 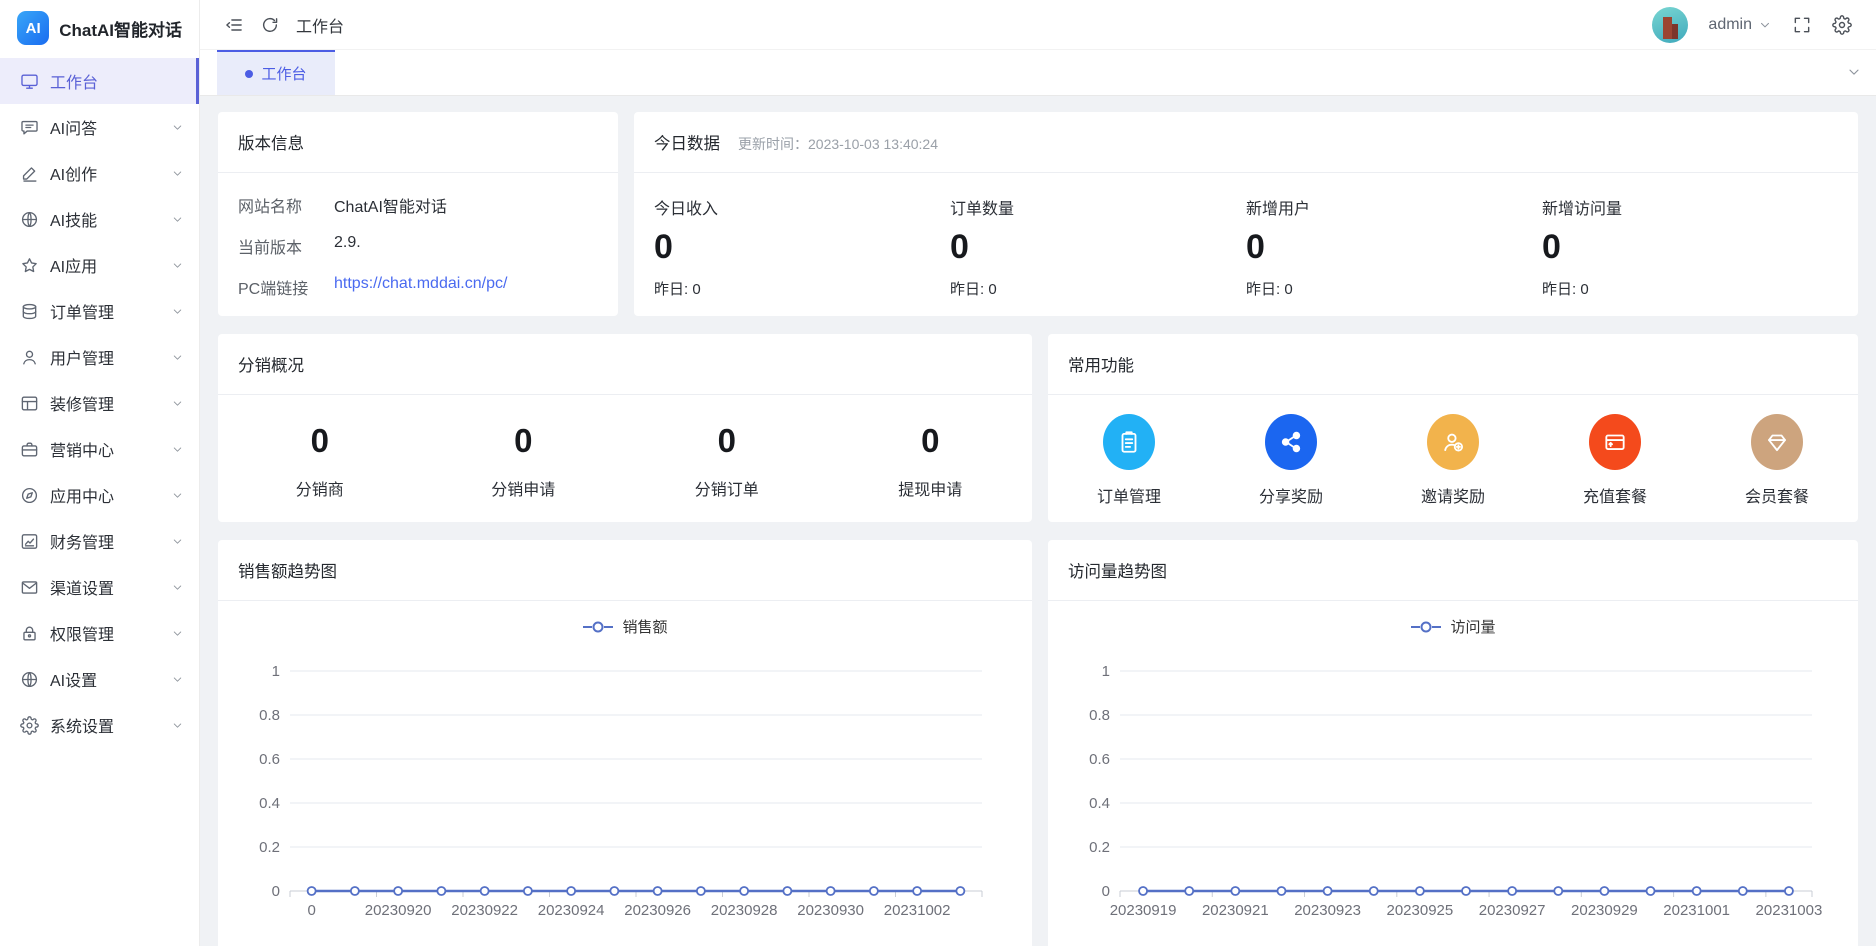 I want to click on sidebar-item-label: AI创作, so click(x=74, y=175).